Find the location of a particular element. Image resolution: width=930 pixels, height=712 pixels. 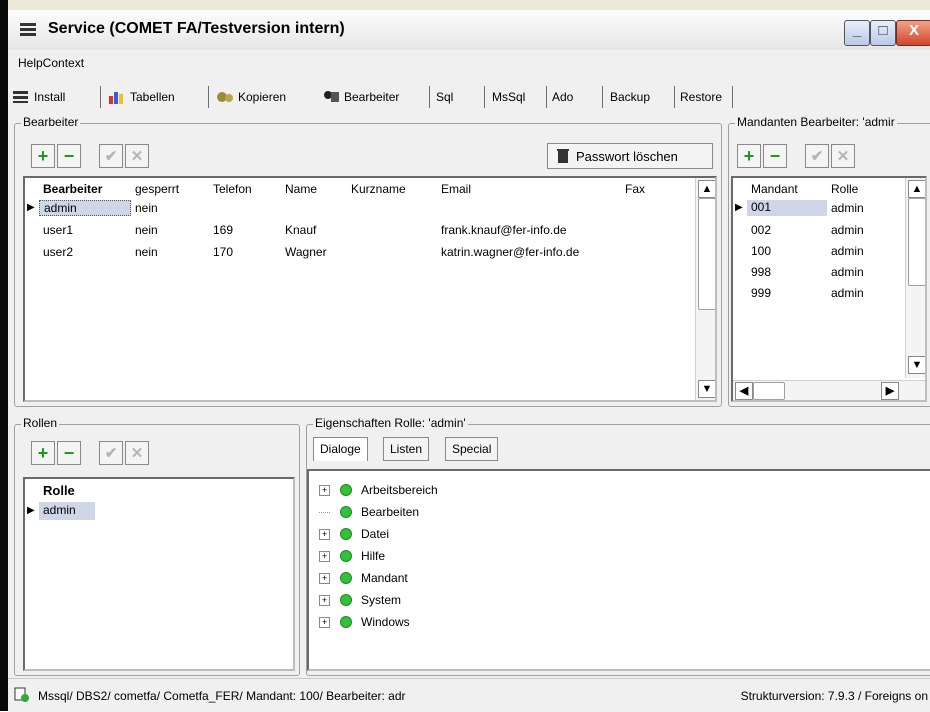

cell-mandant: 998 is located at coordinates (761, 272).